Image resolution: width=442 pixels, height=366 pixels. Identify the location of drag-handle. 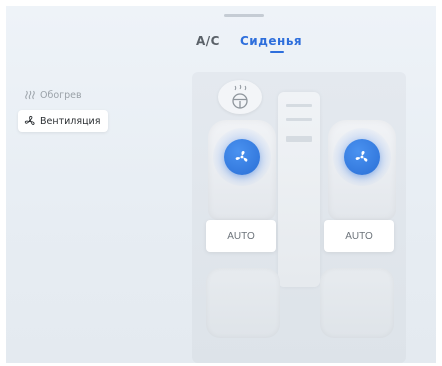
(244, 15).